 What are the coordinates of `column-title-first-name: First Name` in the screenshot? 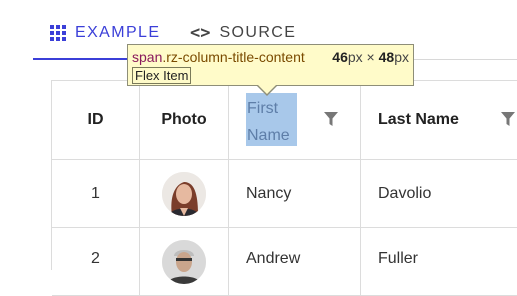 It's located at (268, 122).